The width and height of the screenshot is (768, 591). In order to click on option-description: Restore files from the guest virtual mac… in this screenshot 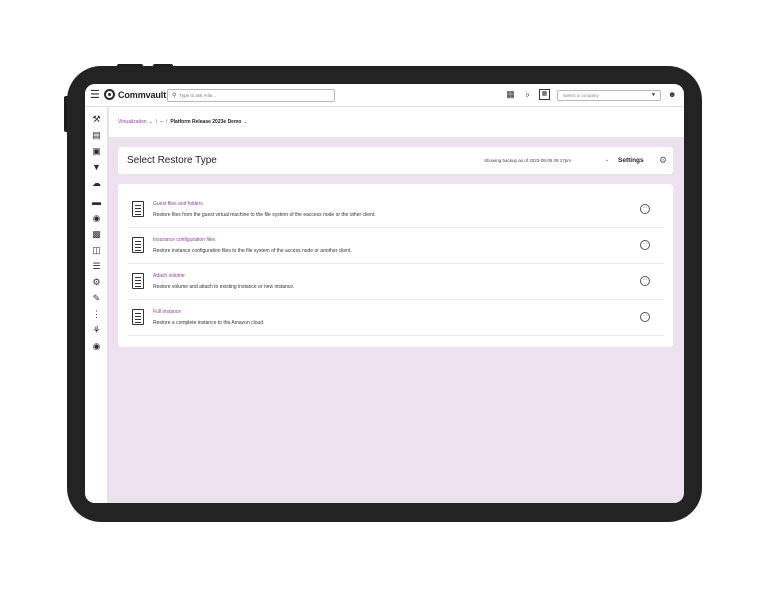, I will do `click(264, 215)`.